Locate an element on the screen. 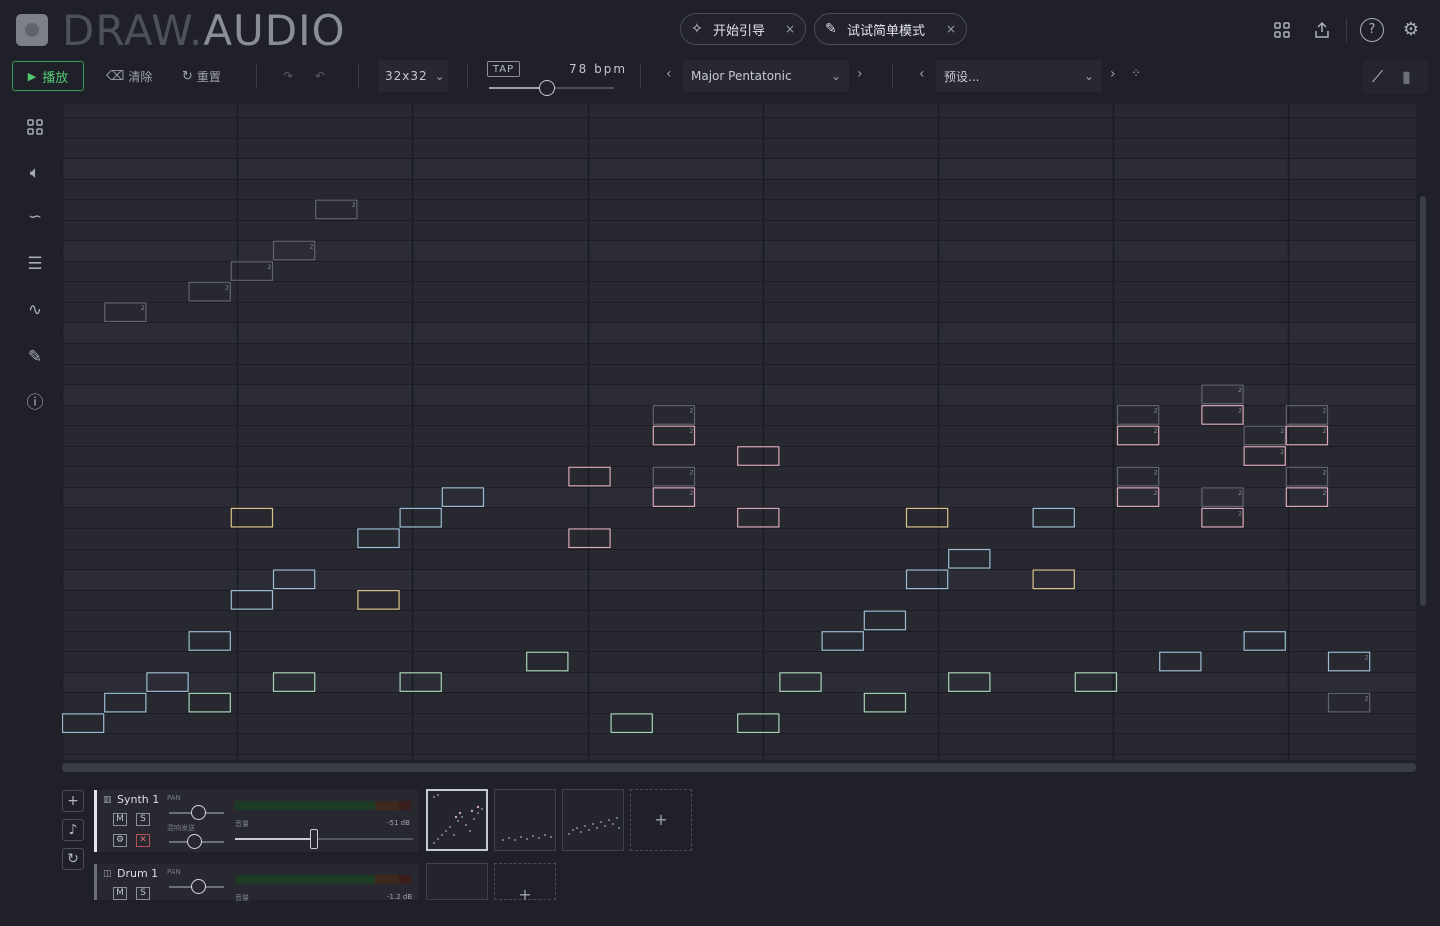 This screenshot has height=926, width=1440. scale-next-icon: › is located at coordinates (860, 74).